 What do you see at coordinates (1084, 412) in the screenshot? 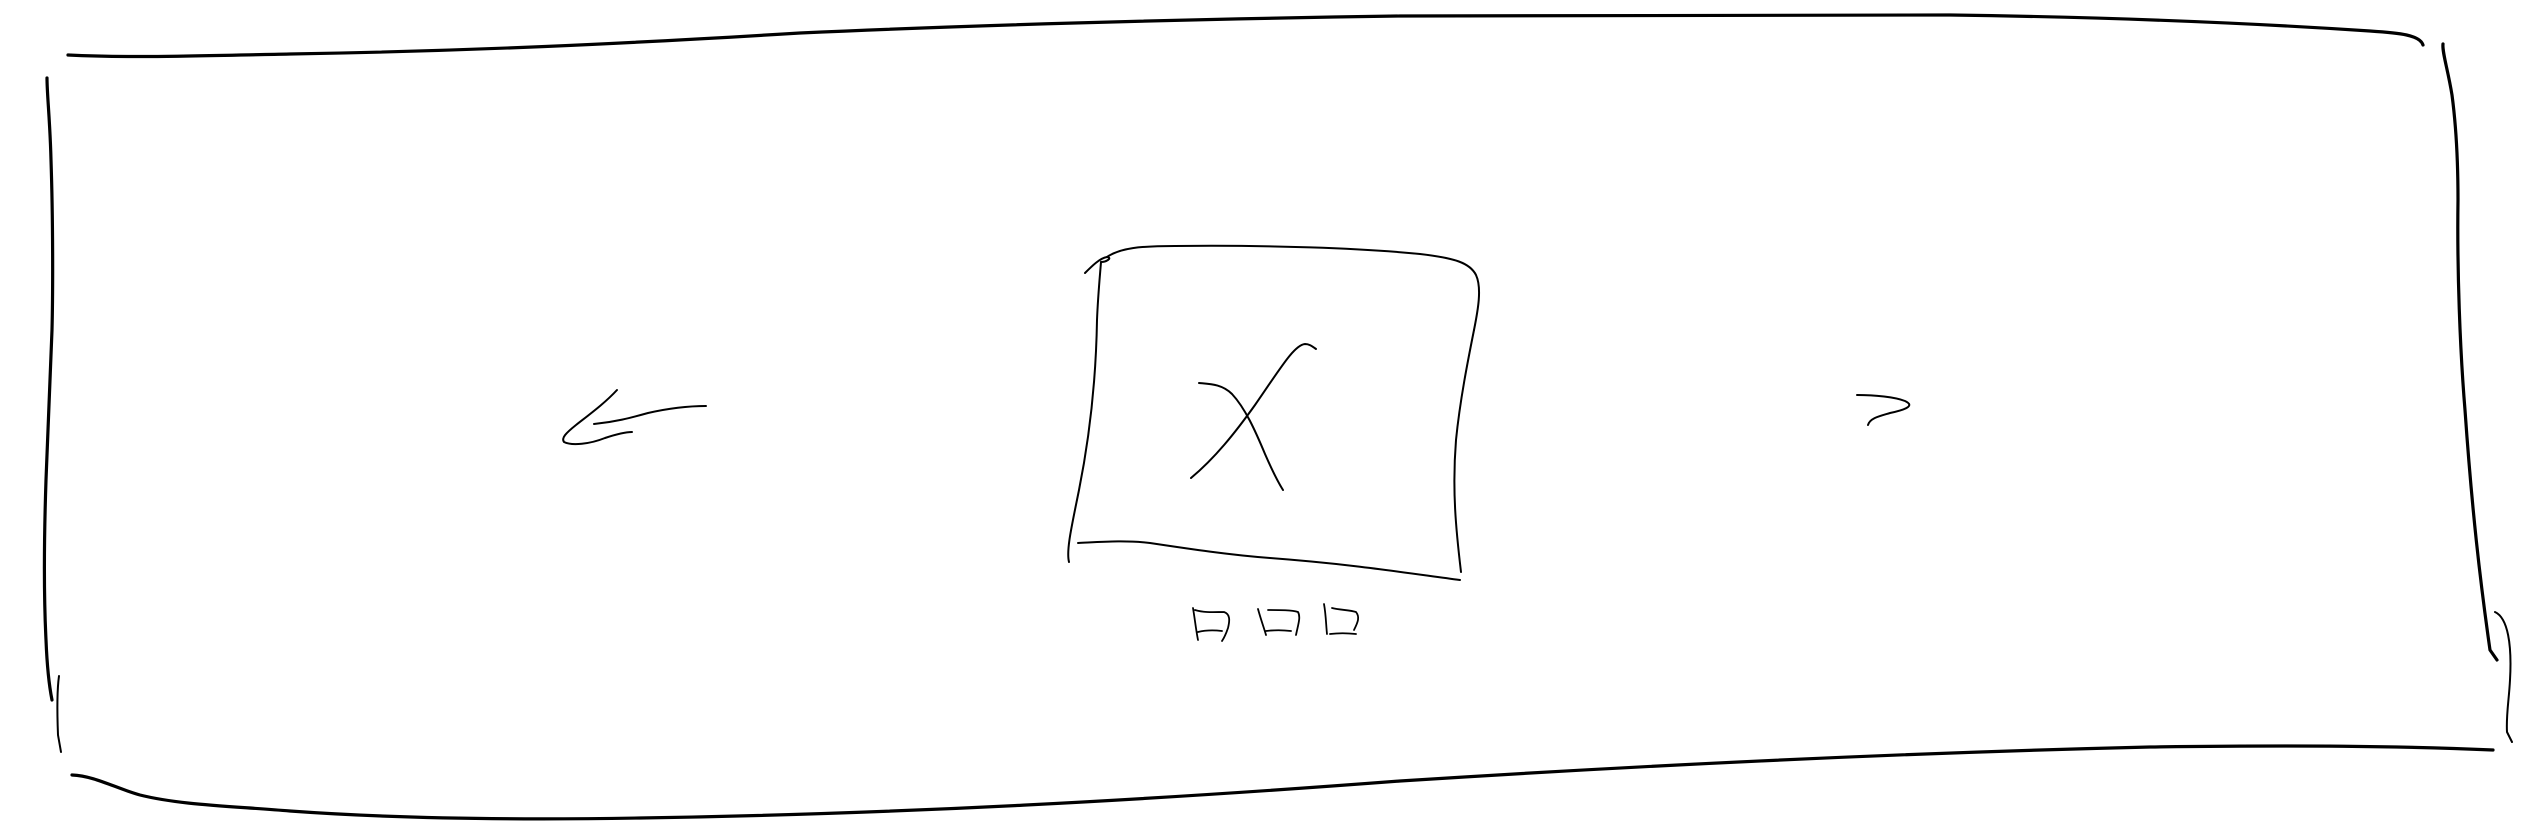
I see `placeholder-left-edge` at bounding box center [1084, 412].